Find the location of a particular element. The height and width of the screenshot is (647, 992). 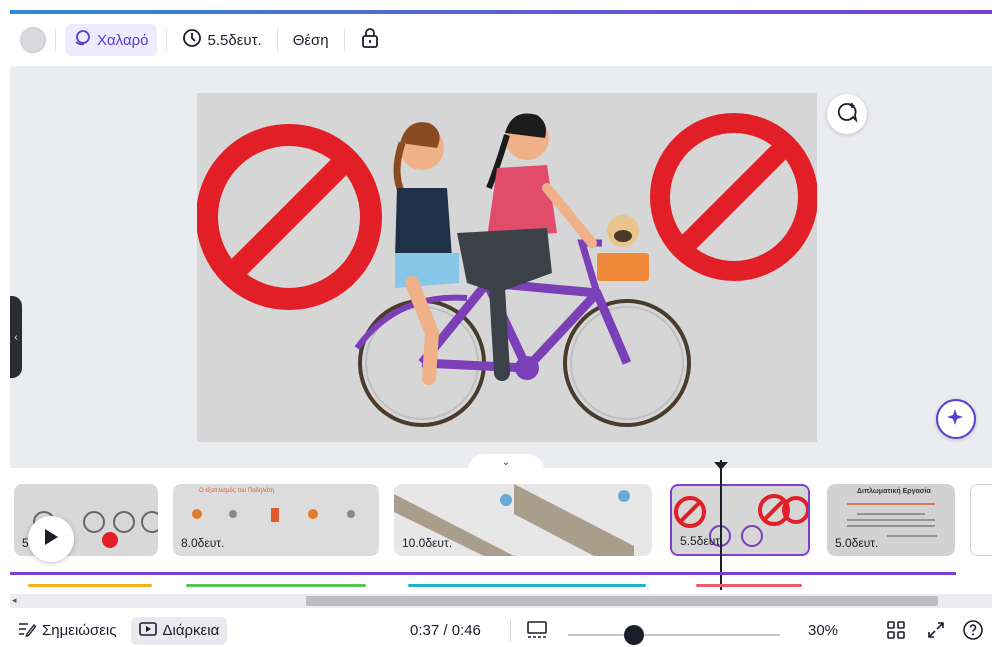

basket-dog-icon is located at coordinates (623, 248).